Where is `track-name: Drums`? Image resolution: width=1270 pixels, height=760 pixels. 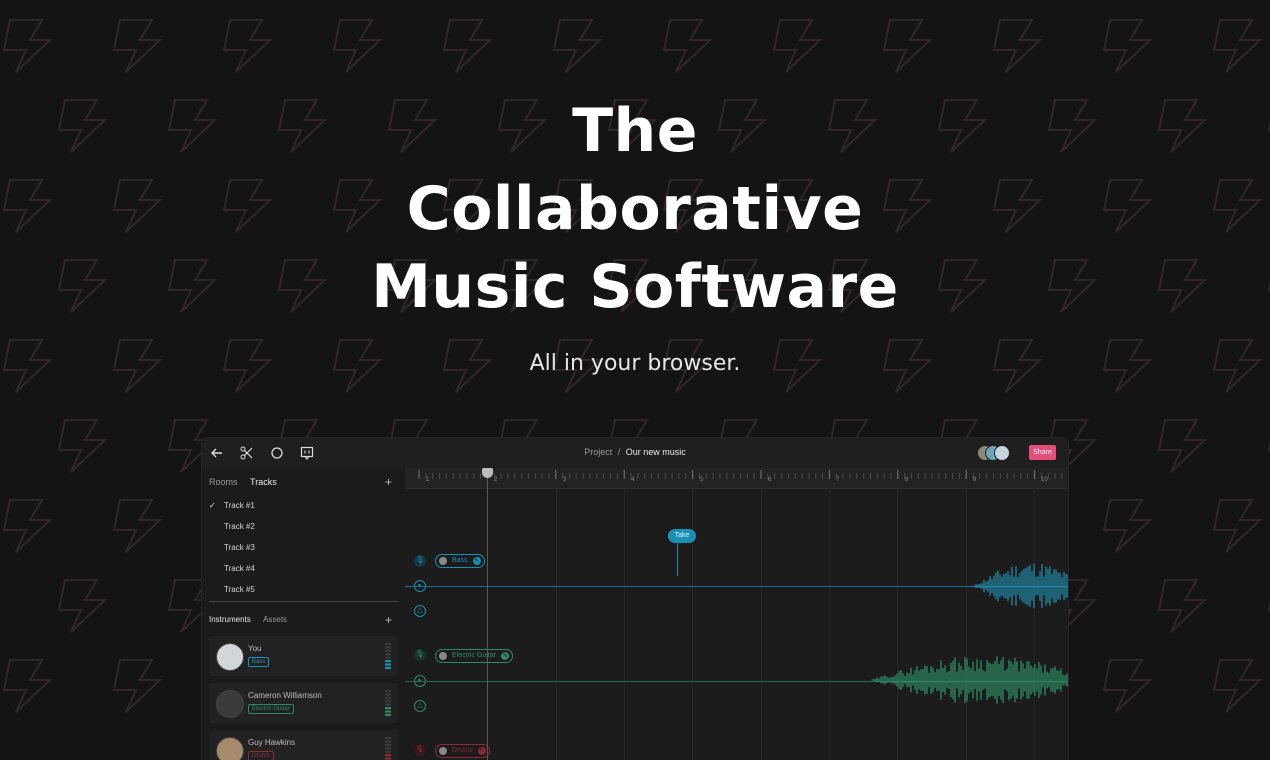
track-name: Drums is located at coordinates (462, 750).